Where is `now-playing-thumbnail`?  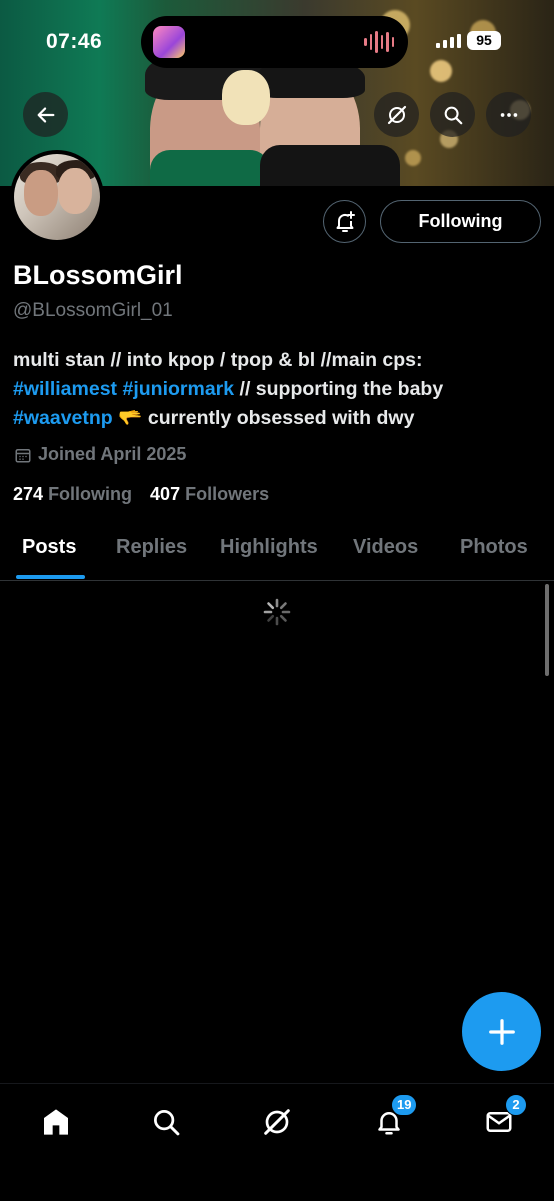 now-playing-thumbnail is located at coordinates (169, 42).